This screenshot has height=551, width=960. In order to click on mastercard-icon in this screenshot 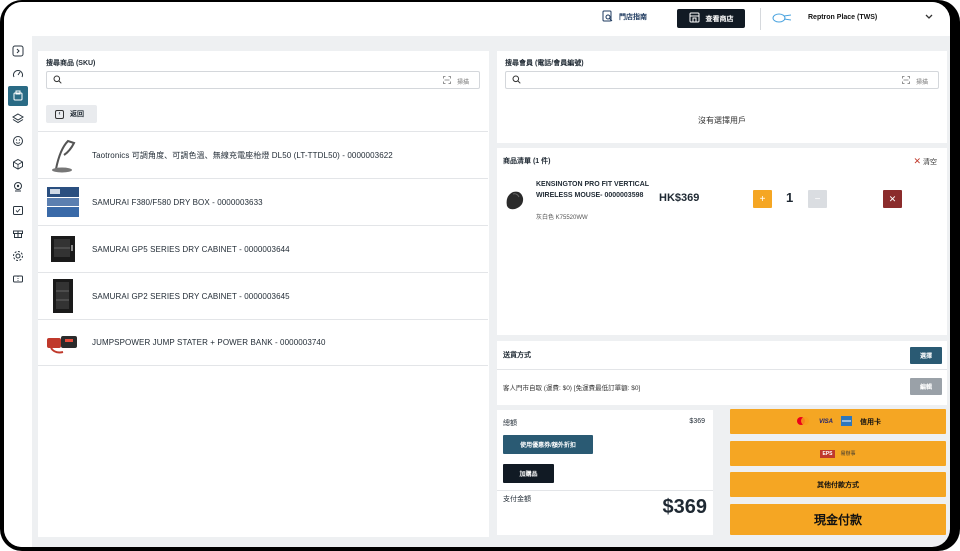, I will do `click(803, 422)`.